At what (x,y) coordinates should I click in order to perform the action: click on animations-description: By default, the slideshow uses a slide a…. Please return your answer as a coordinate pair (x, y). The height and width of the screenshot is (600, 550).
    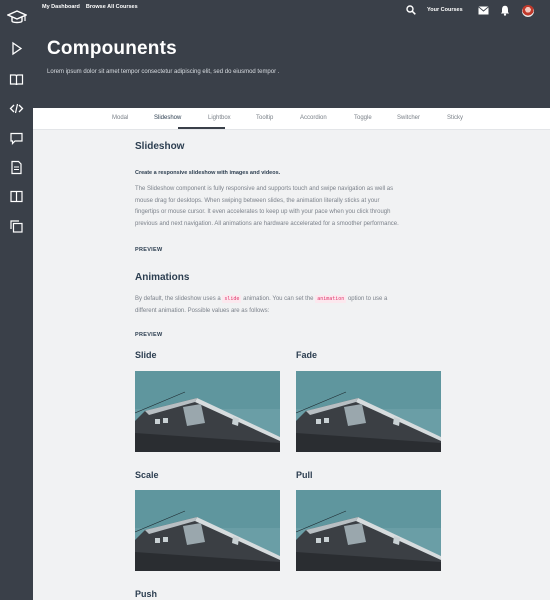
    Looking at the image, I should click on (287, 305).